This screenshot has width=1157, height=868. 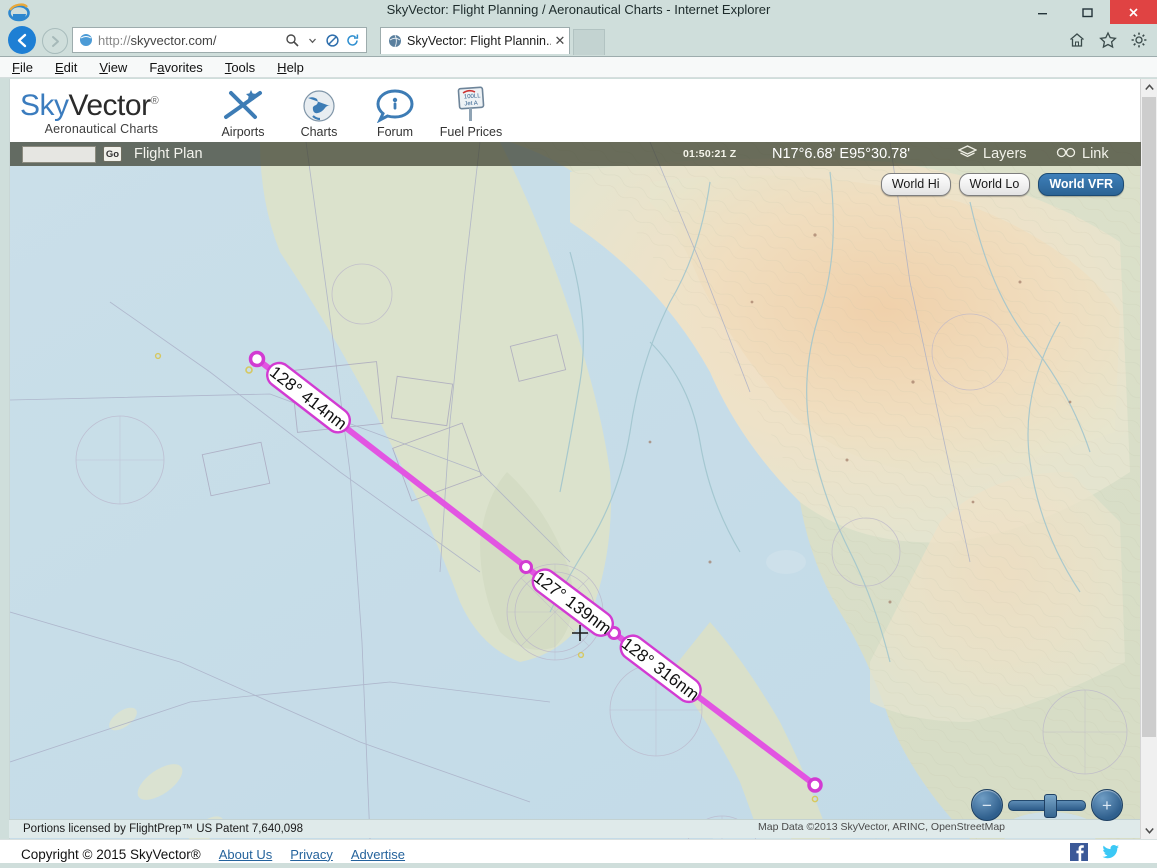 What do you see at coordinates (1149, 87) in the screenshot?
I see `scroll-up-icon` at bounding box center [1149, 87].